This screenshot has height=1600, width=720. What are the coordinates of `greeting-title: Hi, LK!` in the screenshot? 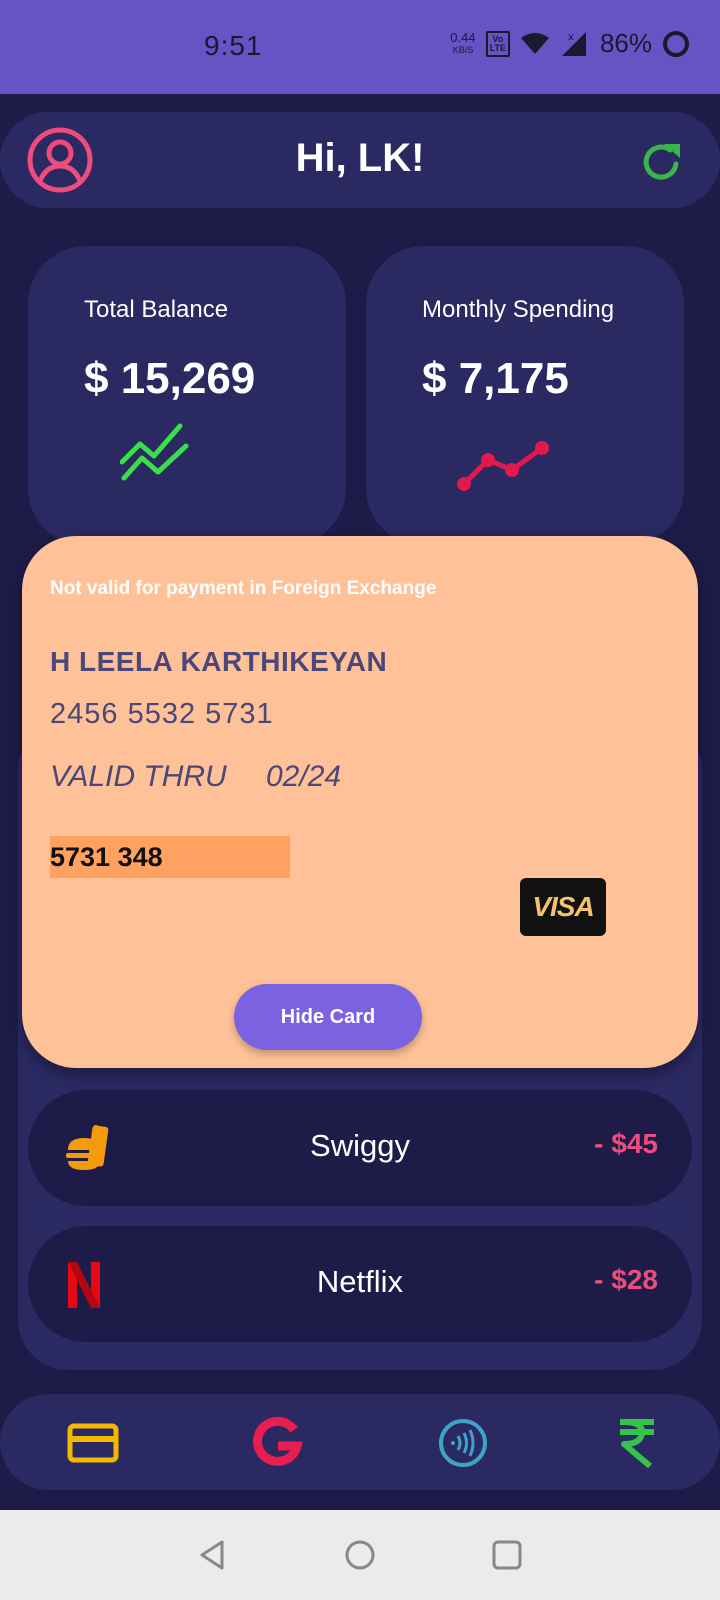 It's located at (360, 158).